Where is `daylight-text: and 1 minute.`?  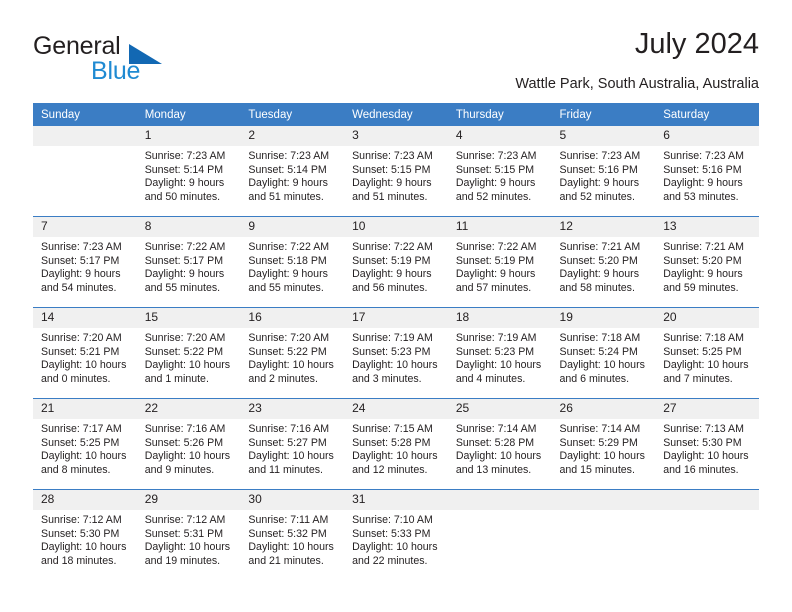
daylight-text: and 1 minute. is located at coordinates (176, 378).